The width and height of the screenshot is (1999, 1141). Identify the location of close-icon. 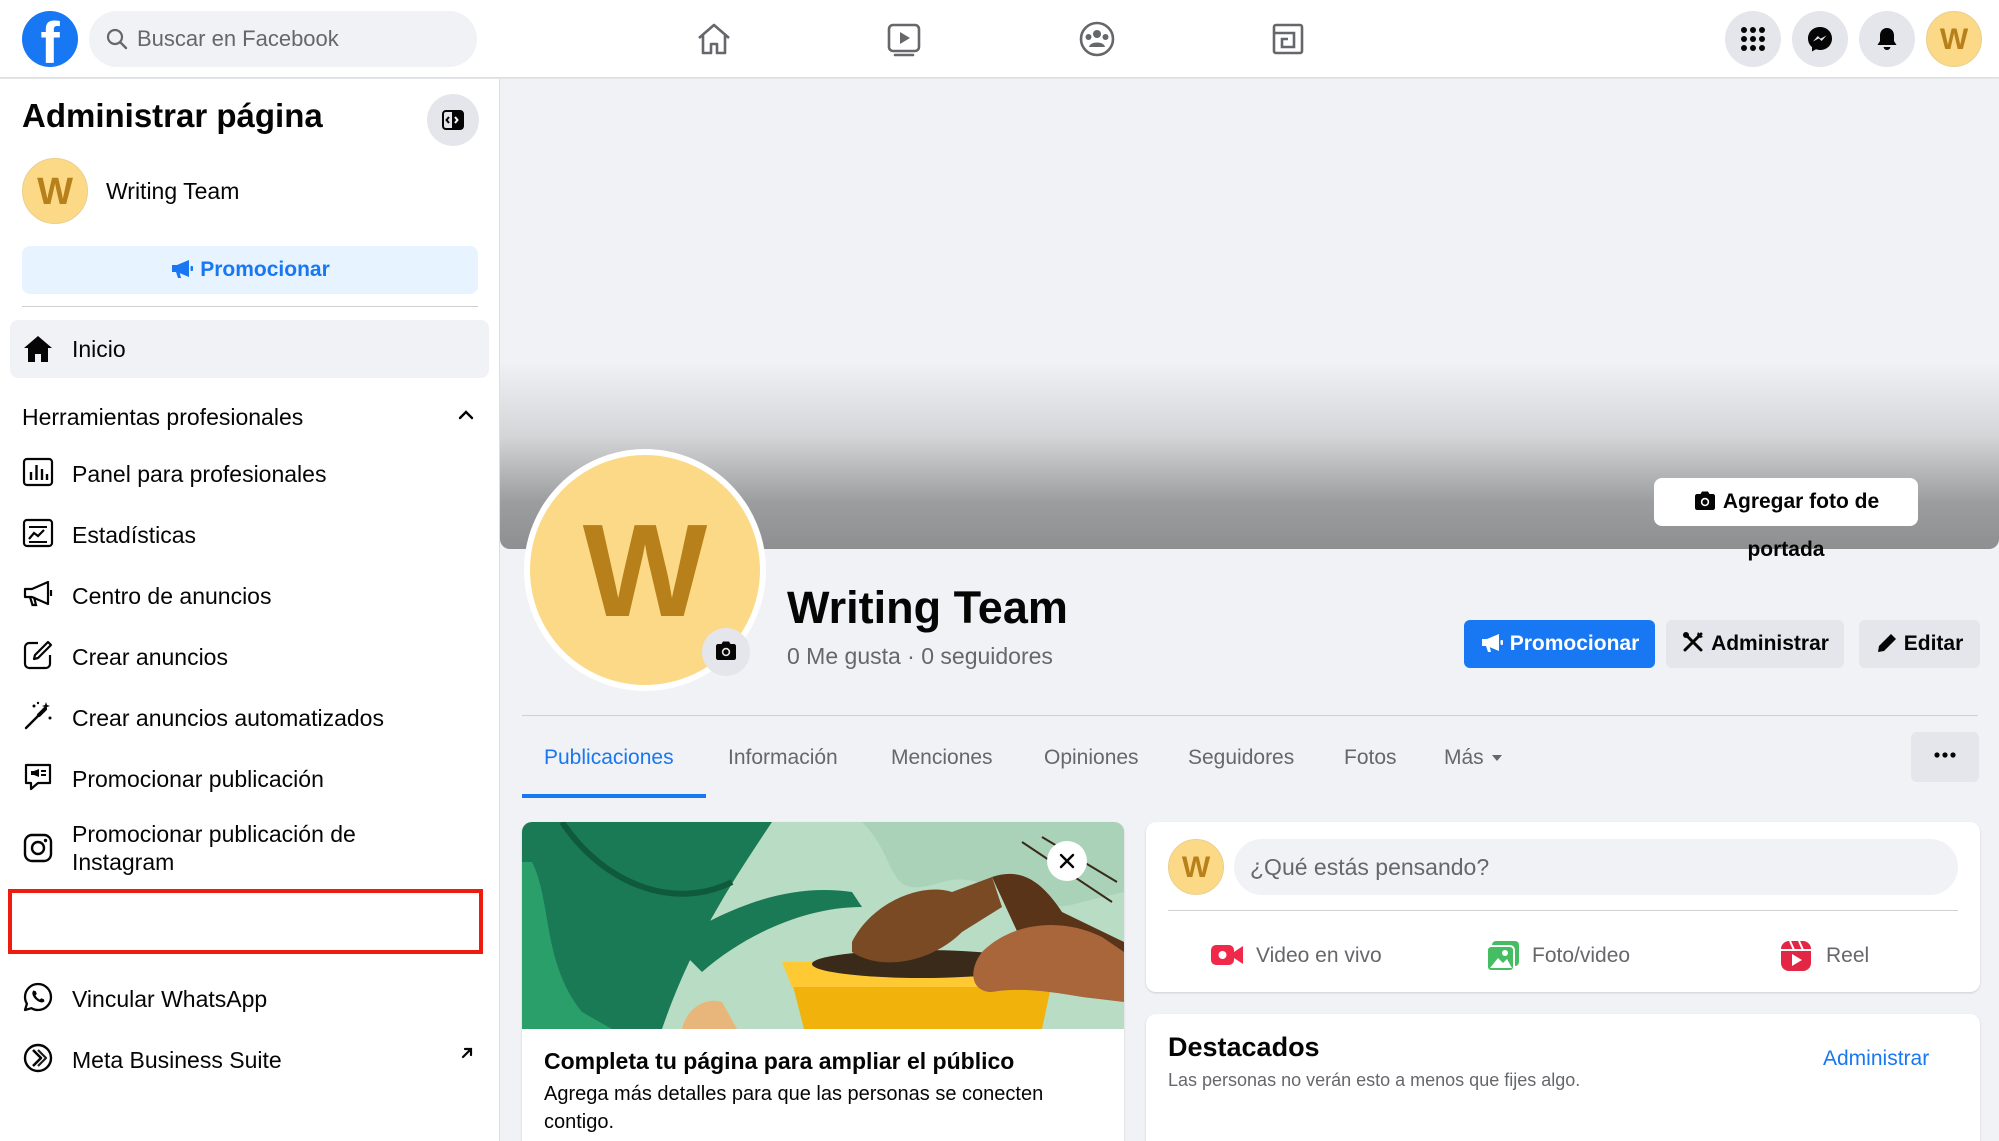
(1067, 861).